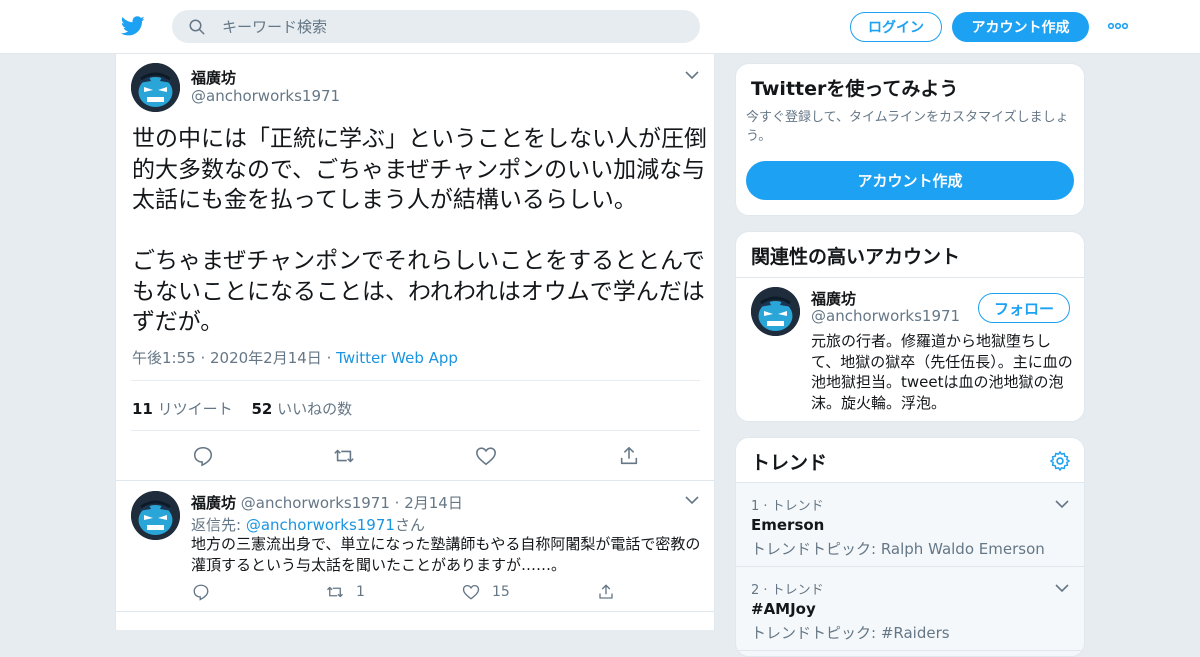 Image resolution: width=1200 pixels, height=657 pixels. Describe the element at coordinates (789, 463) in the screenshot. I see `trends-title: トレンド` at that location.